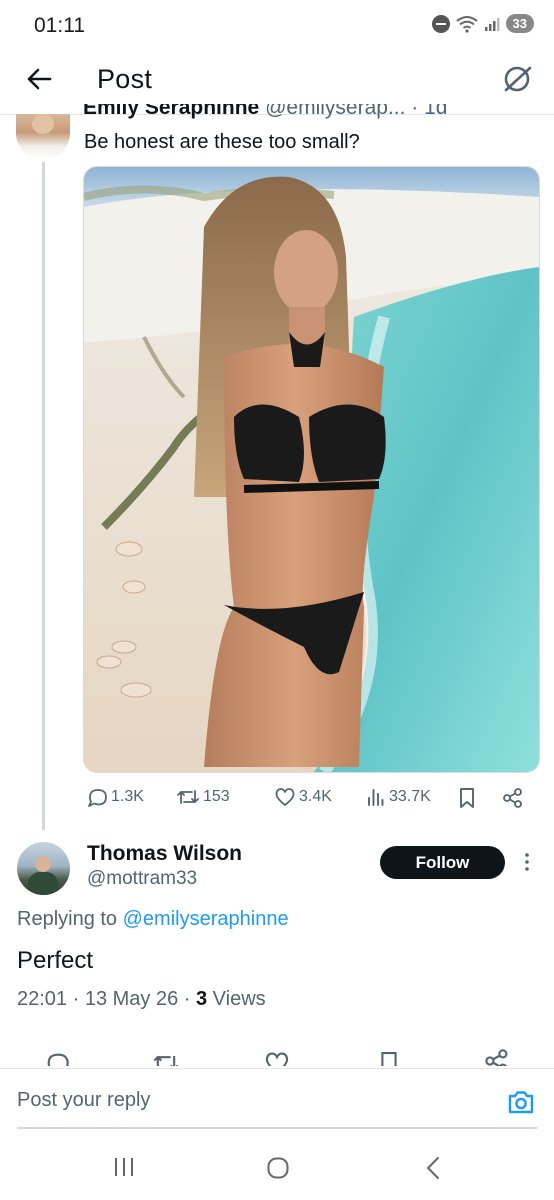 The image size is (554, 1200). Describe the element at coordinates (171, 111) in the screenshot. I see `author-name: Emily Seraphinne` at that location.